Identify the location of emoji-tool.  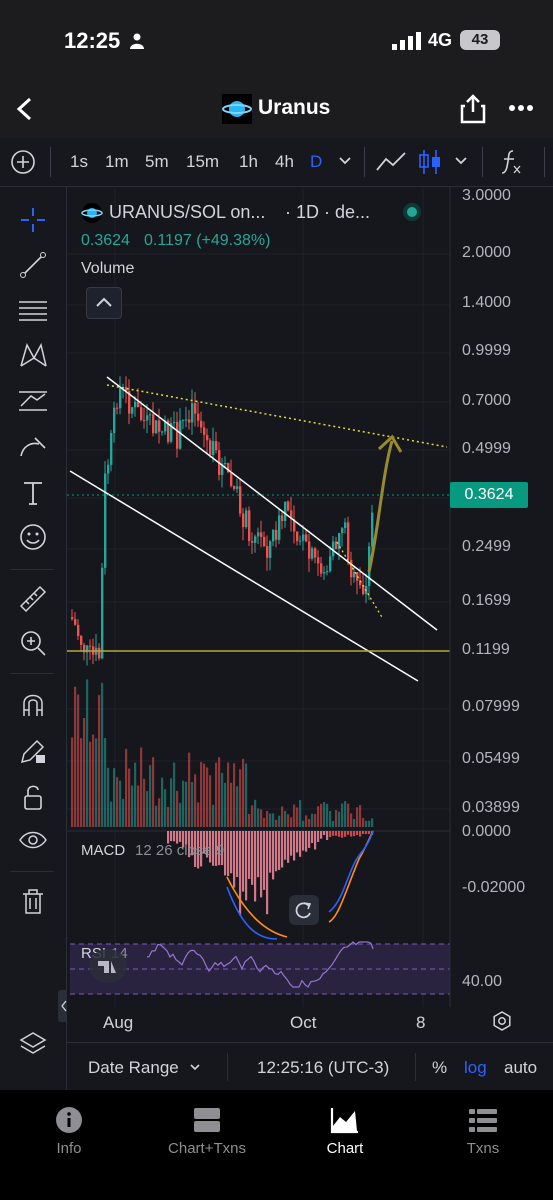
(33, 537).